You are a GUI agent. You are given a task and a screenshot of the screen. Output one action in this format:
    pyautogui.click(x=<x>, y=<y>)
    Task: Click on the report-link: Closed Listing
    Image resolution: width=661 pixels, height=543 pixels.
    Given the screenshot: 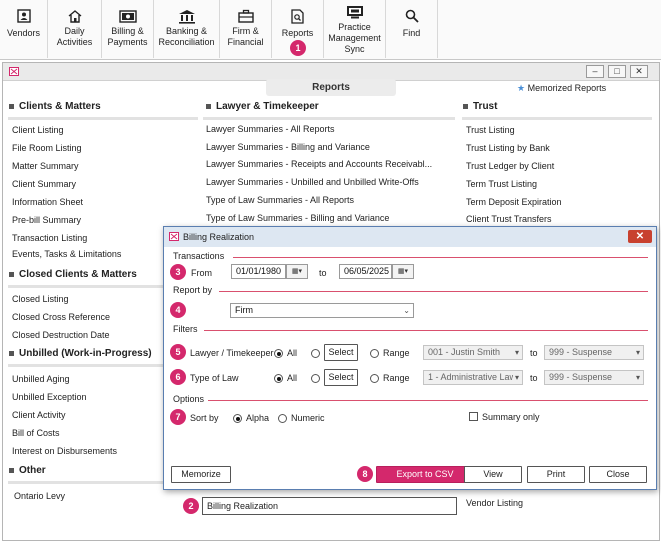 What is the action you would take?
    pyautogui.click(x=40, y=299)
    